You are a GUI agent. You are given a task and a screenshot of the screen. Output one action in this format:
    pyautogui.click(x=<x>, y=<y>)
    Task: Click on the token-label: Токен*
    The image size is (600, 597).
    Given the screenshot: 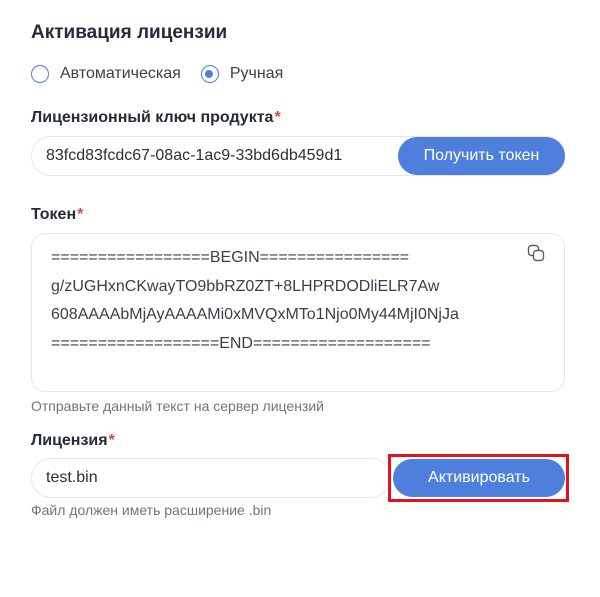 What is the action you would take?
    pyautogui.click(x=57, y=215)
    